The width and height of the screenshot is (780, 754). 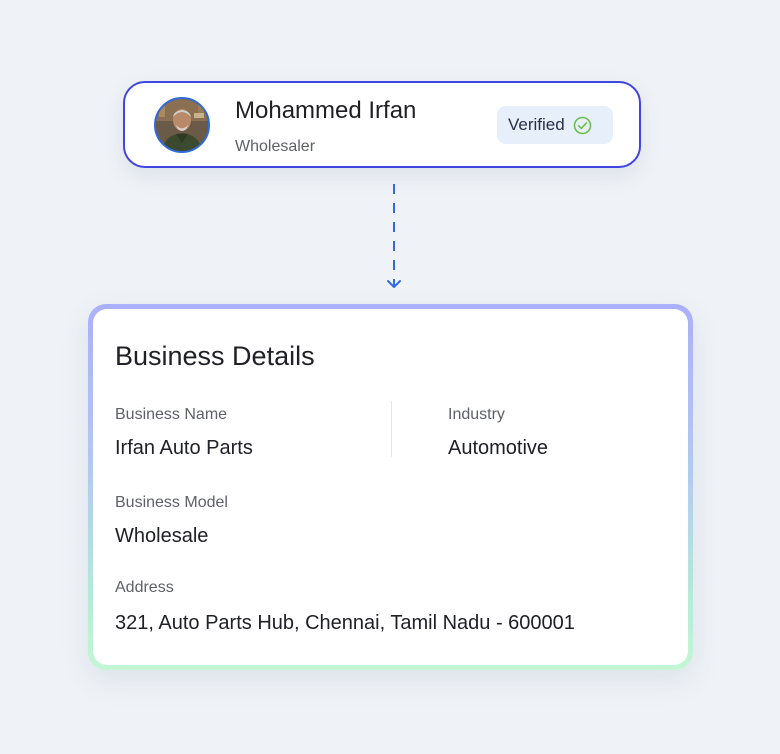 What do you see at coordinates (498, 448) in the screenshot?
I see `industry-value: Automotive` at bounding box center [498, 448].